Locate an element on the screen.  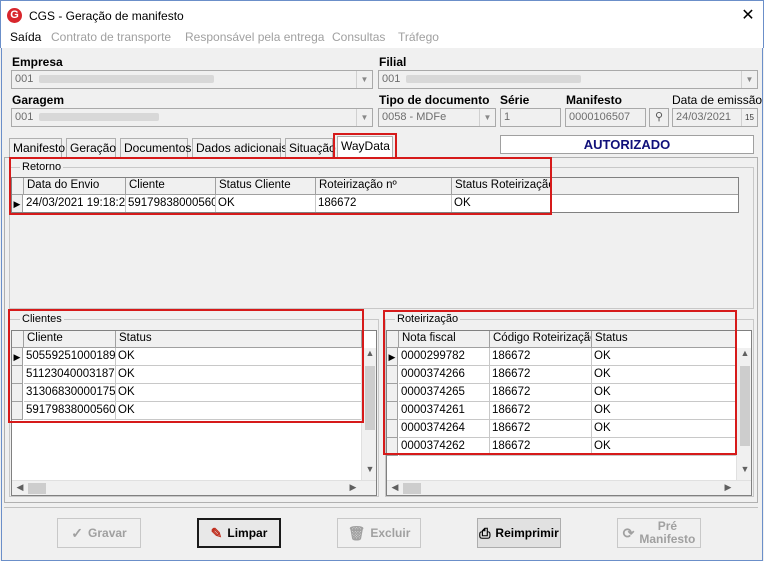
garagem-value: 001 is located at coordinates (24, 117).